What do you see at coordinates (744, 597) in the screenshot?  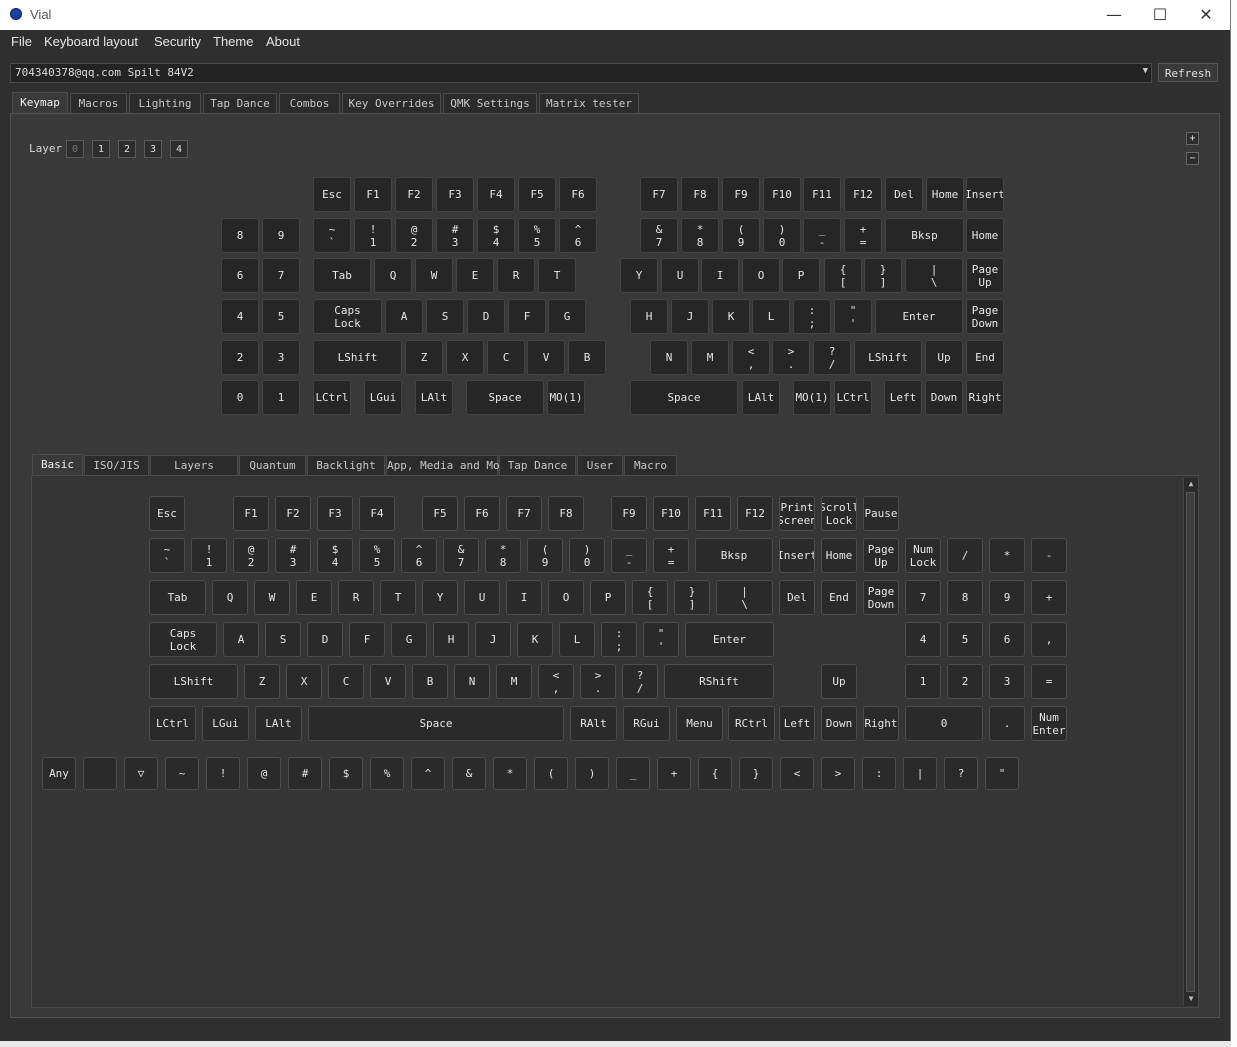 I see `keycode-key: | \` at bounding box center [744, 597].